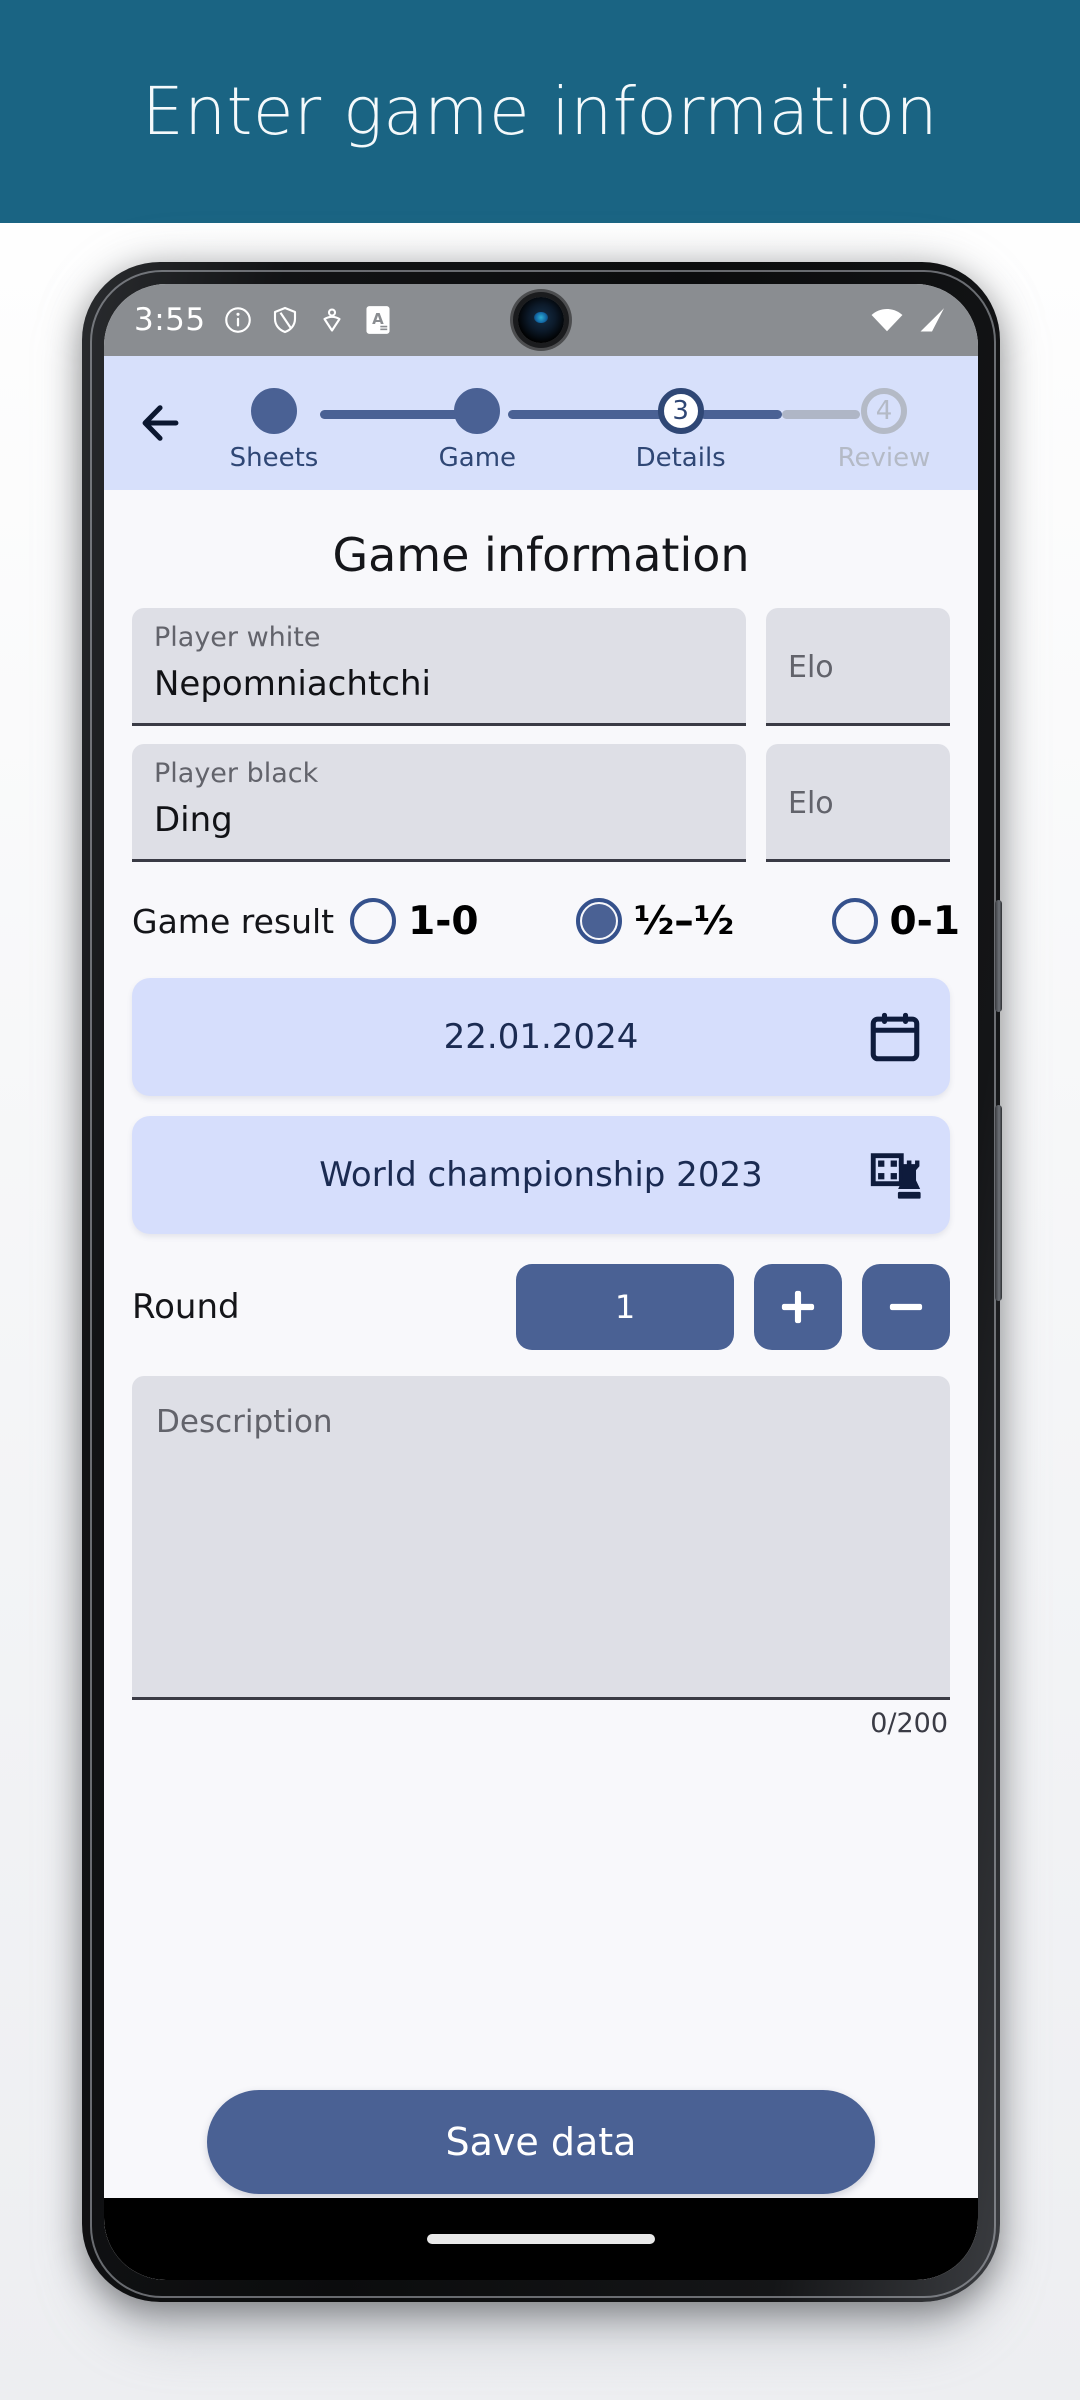 The width and height of the screenshot is (1080, 2400). What do you see at coordinates (895, 1175) in the screenshot?
I see `chessboard-rook-icon` at bounding box center [895, 1175].